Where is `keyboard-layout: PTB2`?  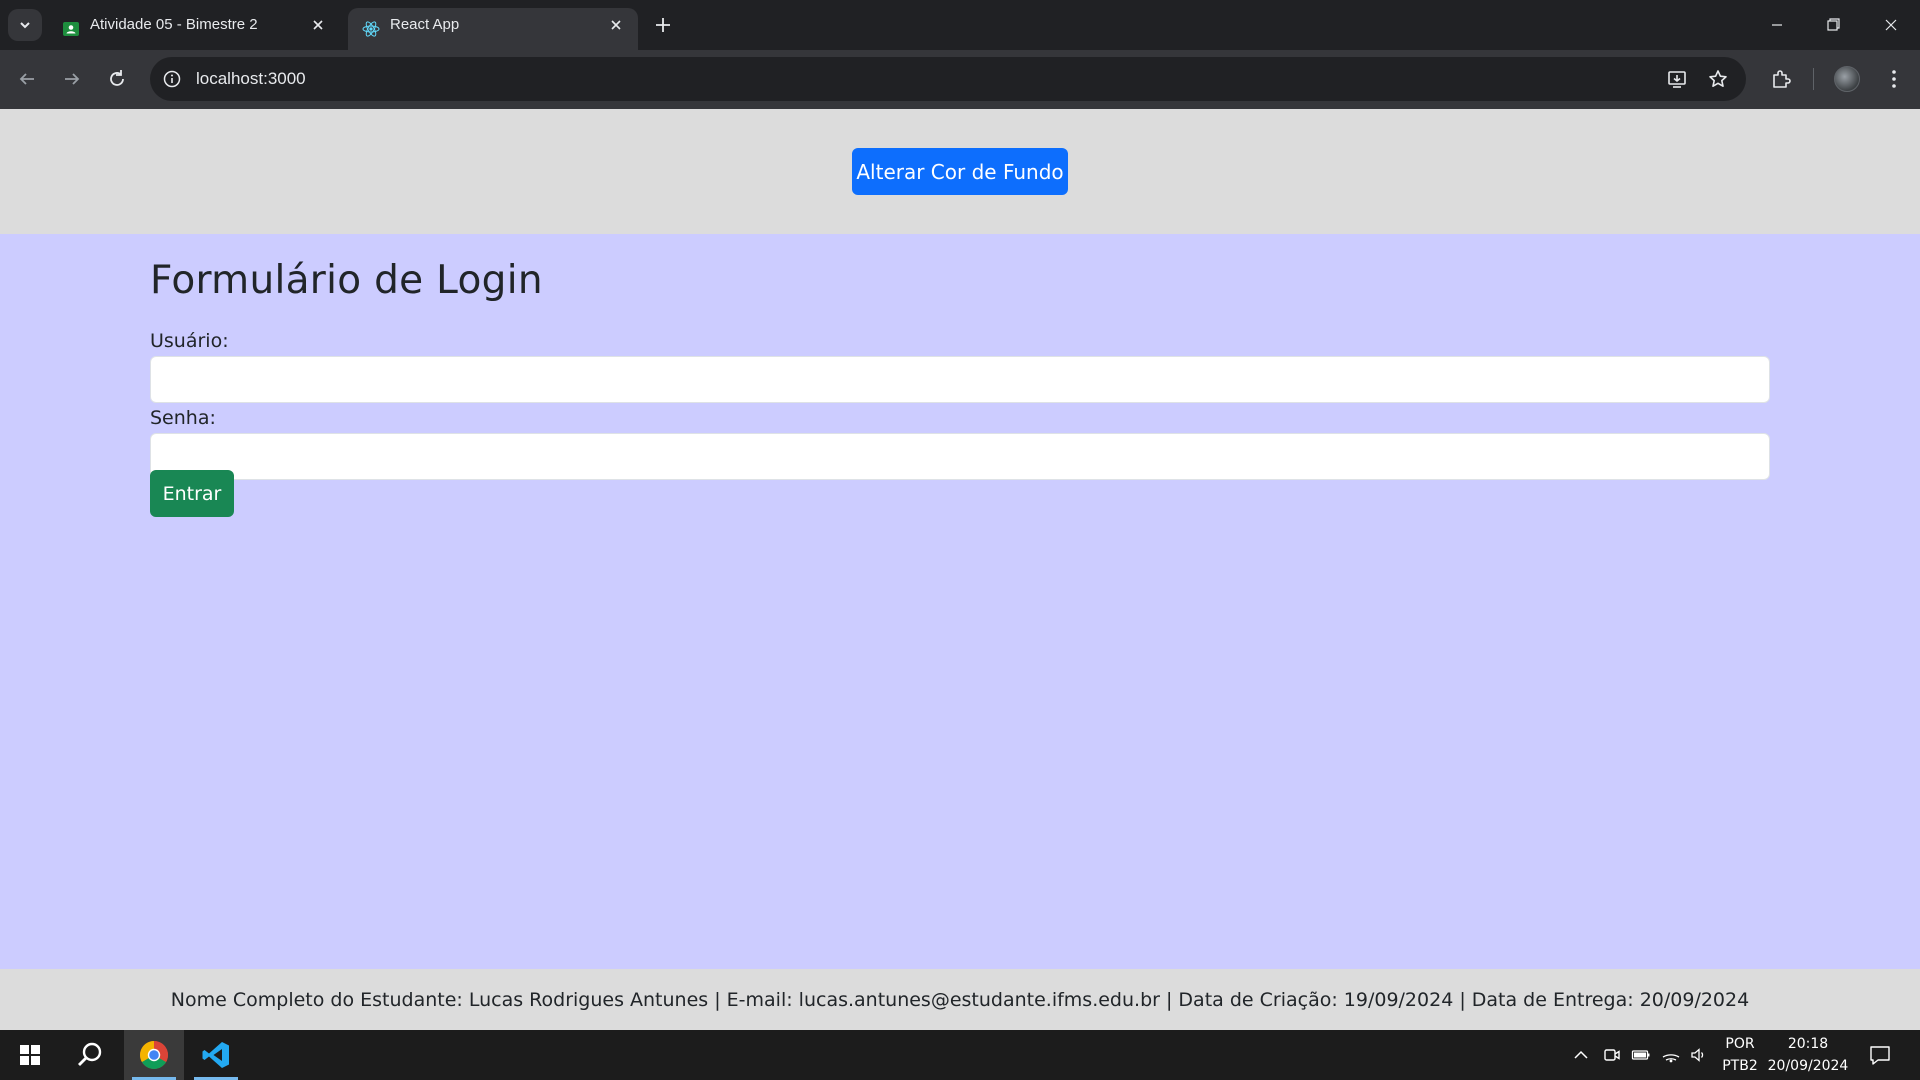 keyboard-layout: PTB2 is located at coordinates (1740, 1066).